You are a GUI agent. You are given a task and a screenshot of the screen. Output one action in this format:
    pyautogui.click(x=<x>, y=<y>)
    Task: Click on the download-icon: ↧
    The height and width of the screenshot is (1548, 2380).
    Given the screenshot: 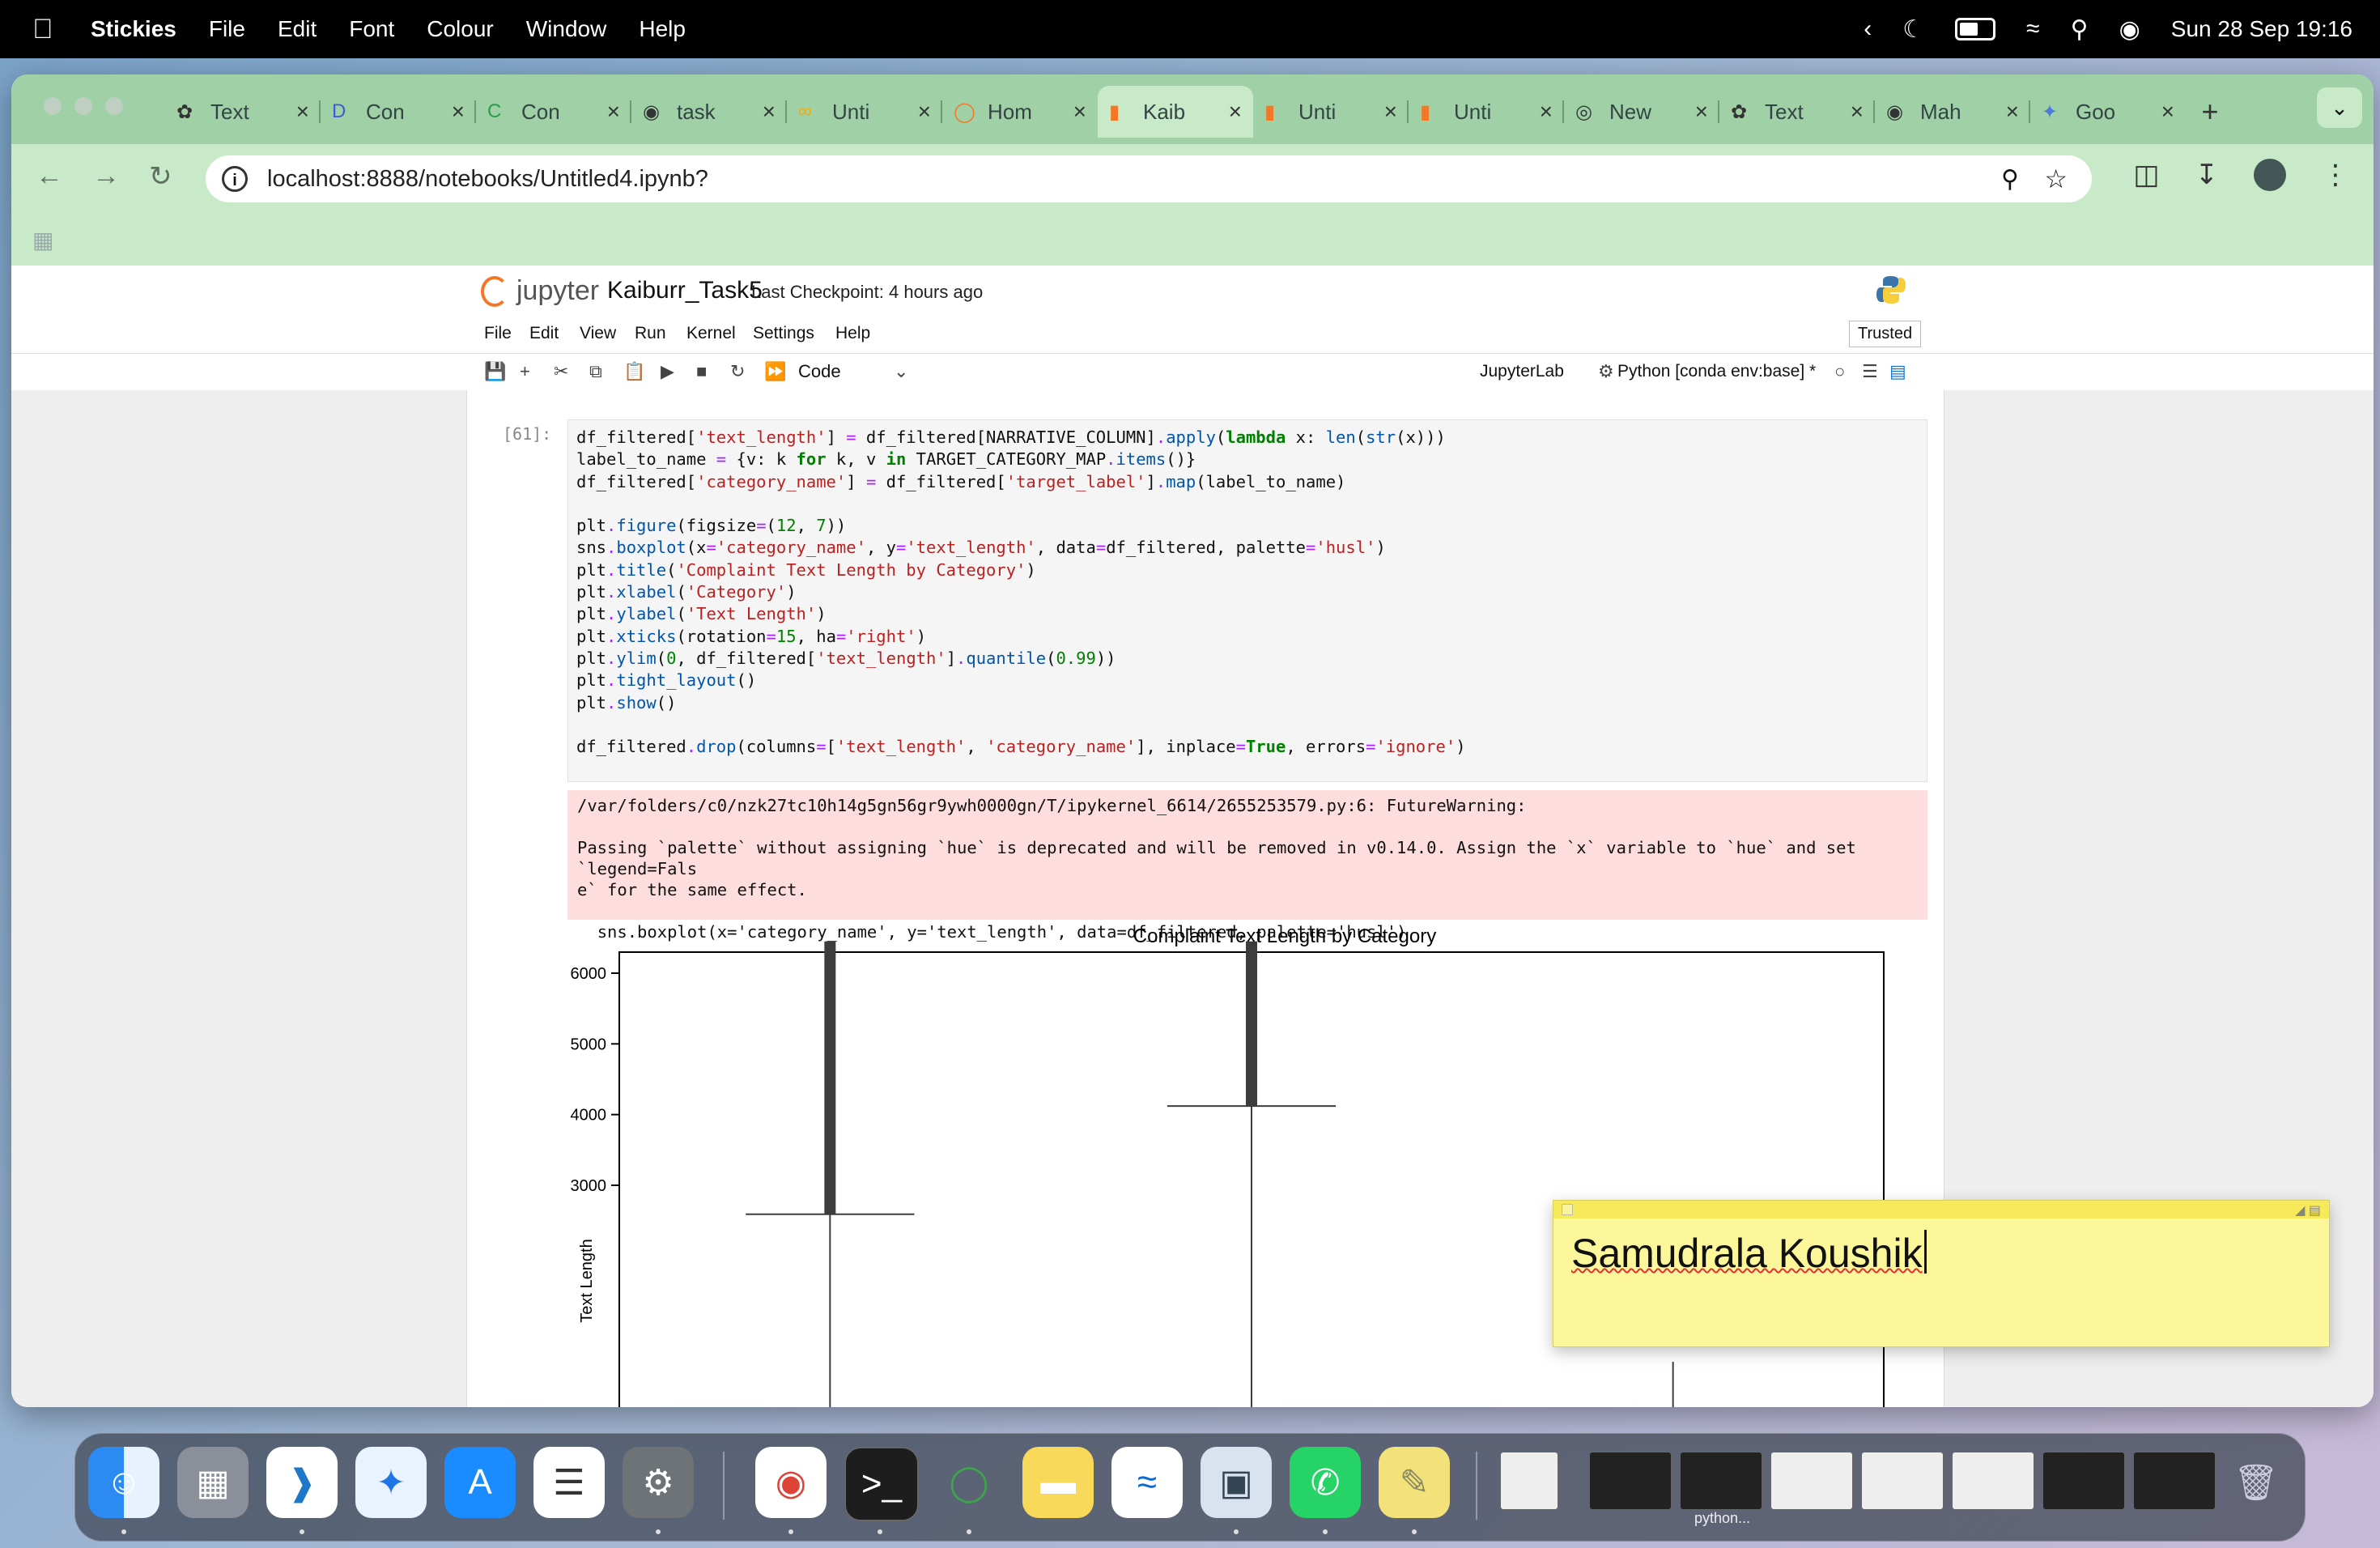 What is the action you would take?
    pyautogui.click(x=2207, y=175)
    